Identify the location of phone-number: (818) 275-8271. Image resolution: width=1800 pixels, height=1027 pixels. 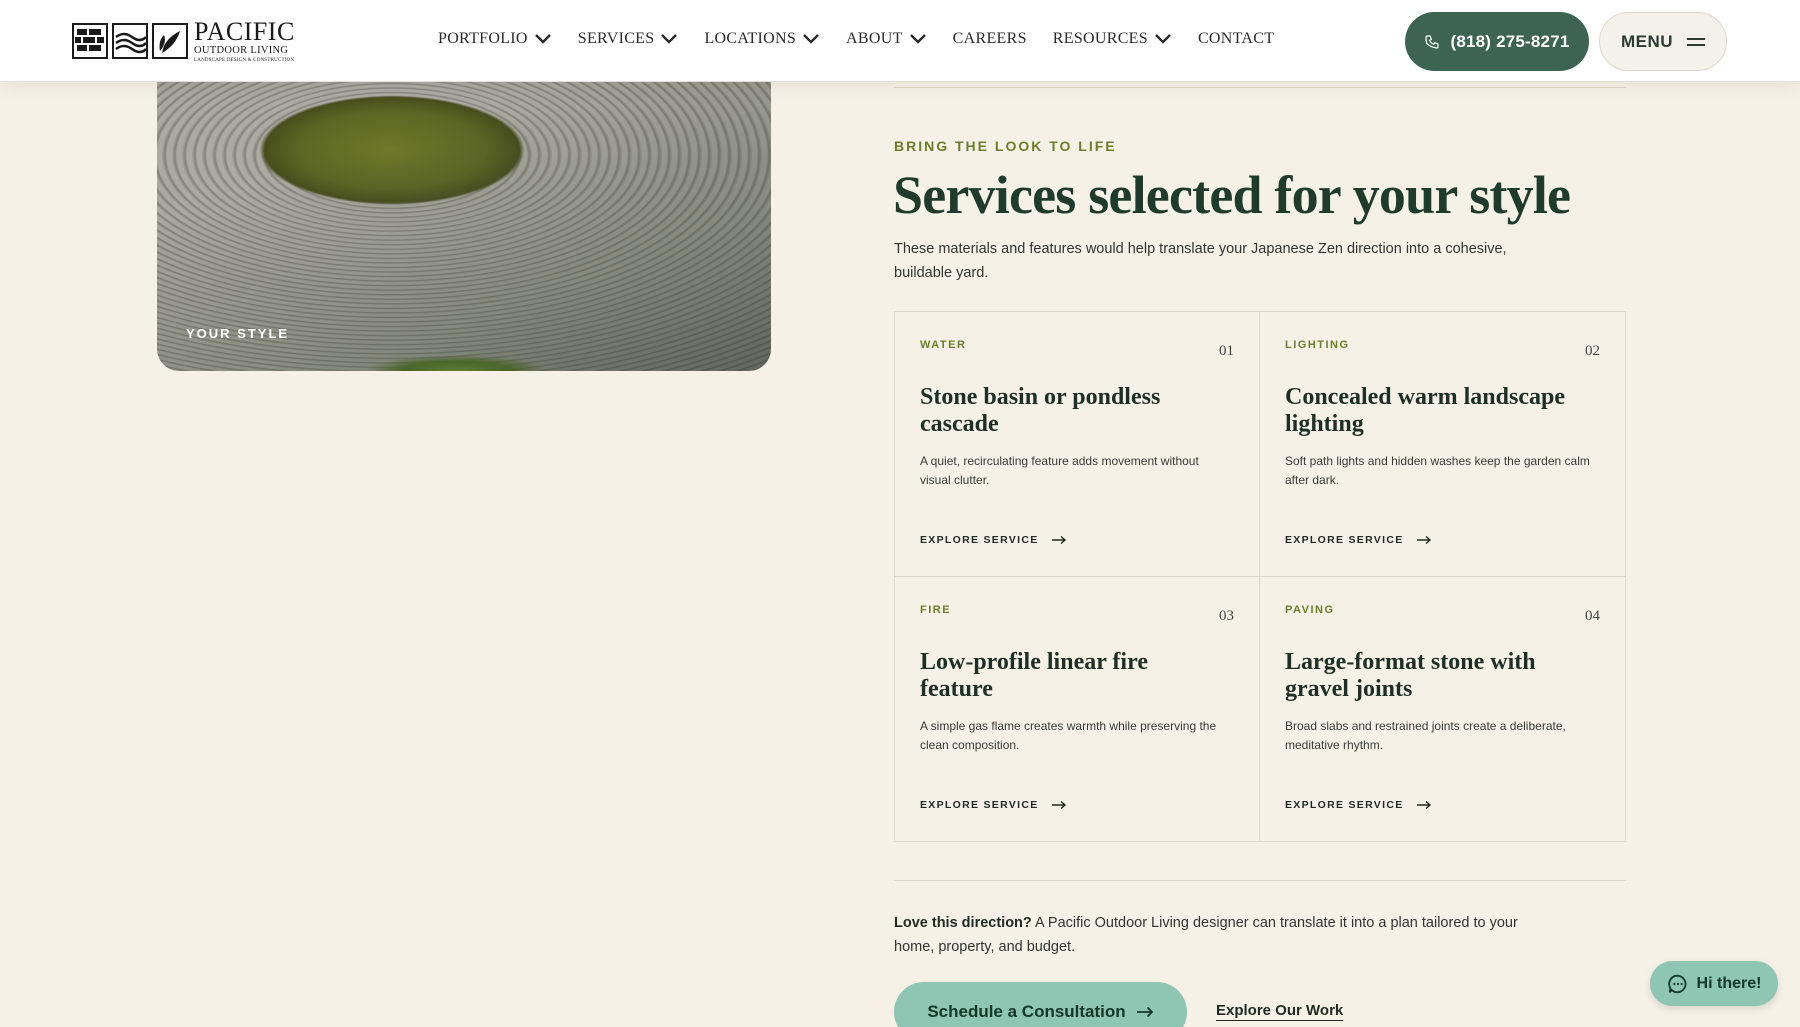
(1510, 41).